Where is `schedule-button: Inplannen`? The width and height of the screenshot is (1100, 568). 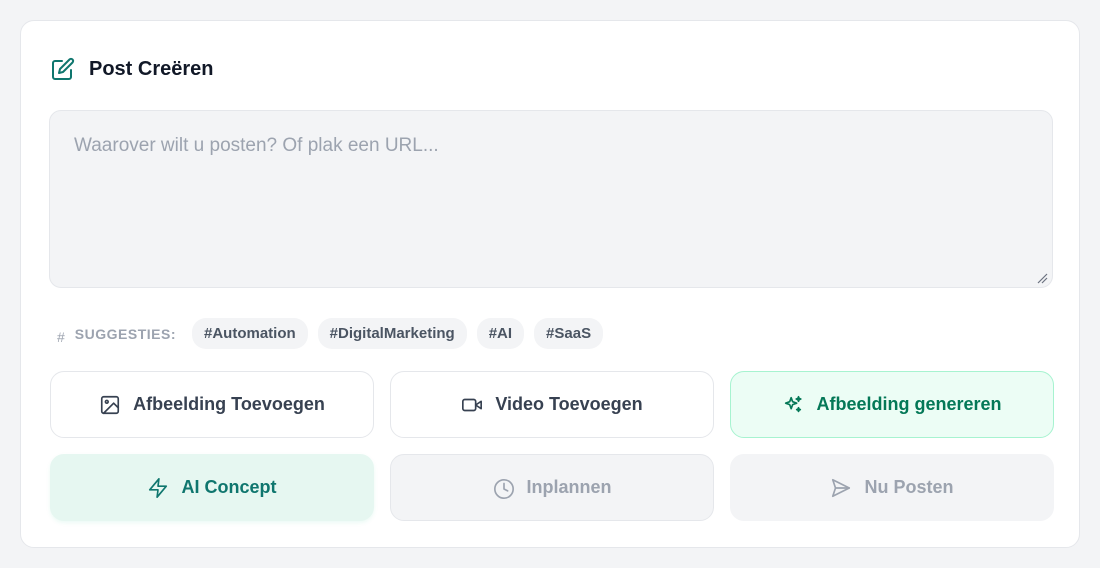 schedule-button: Inplannen is located at coordinates (552, 487).